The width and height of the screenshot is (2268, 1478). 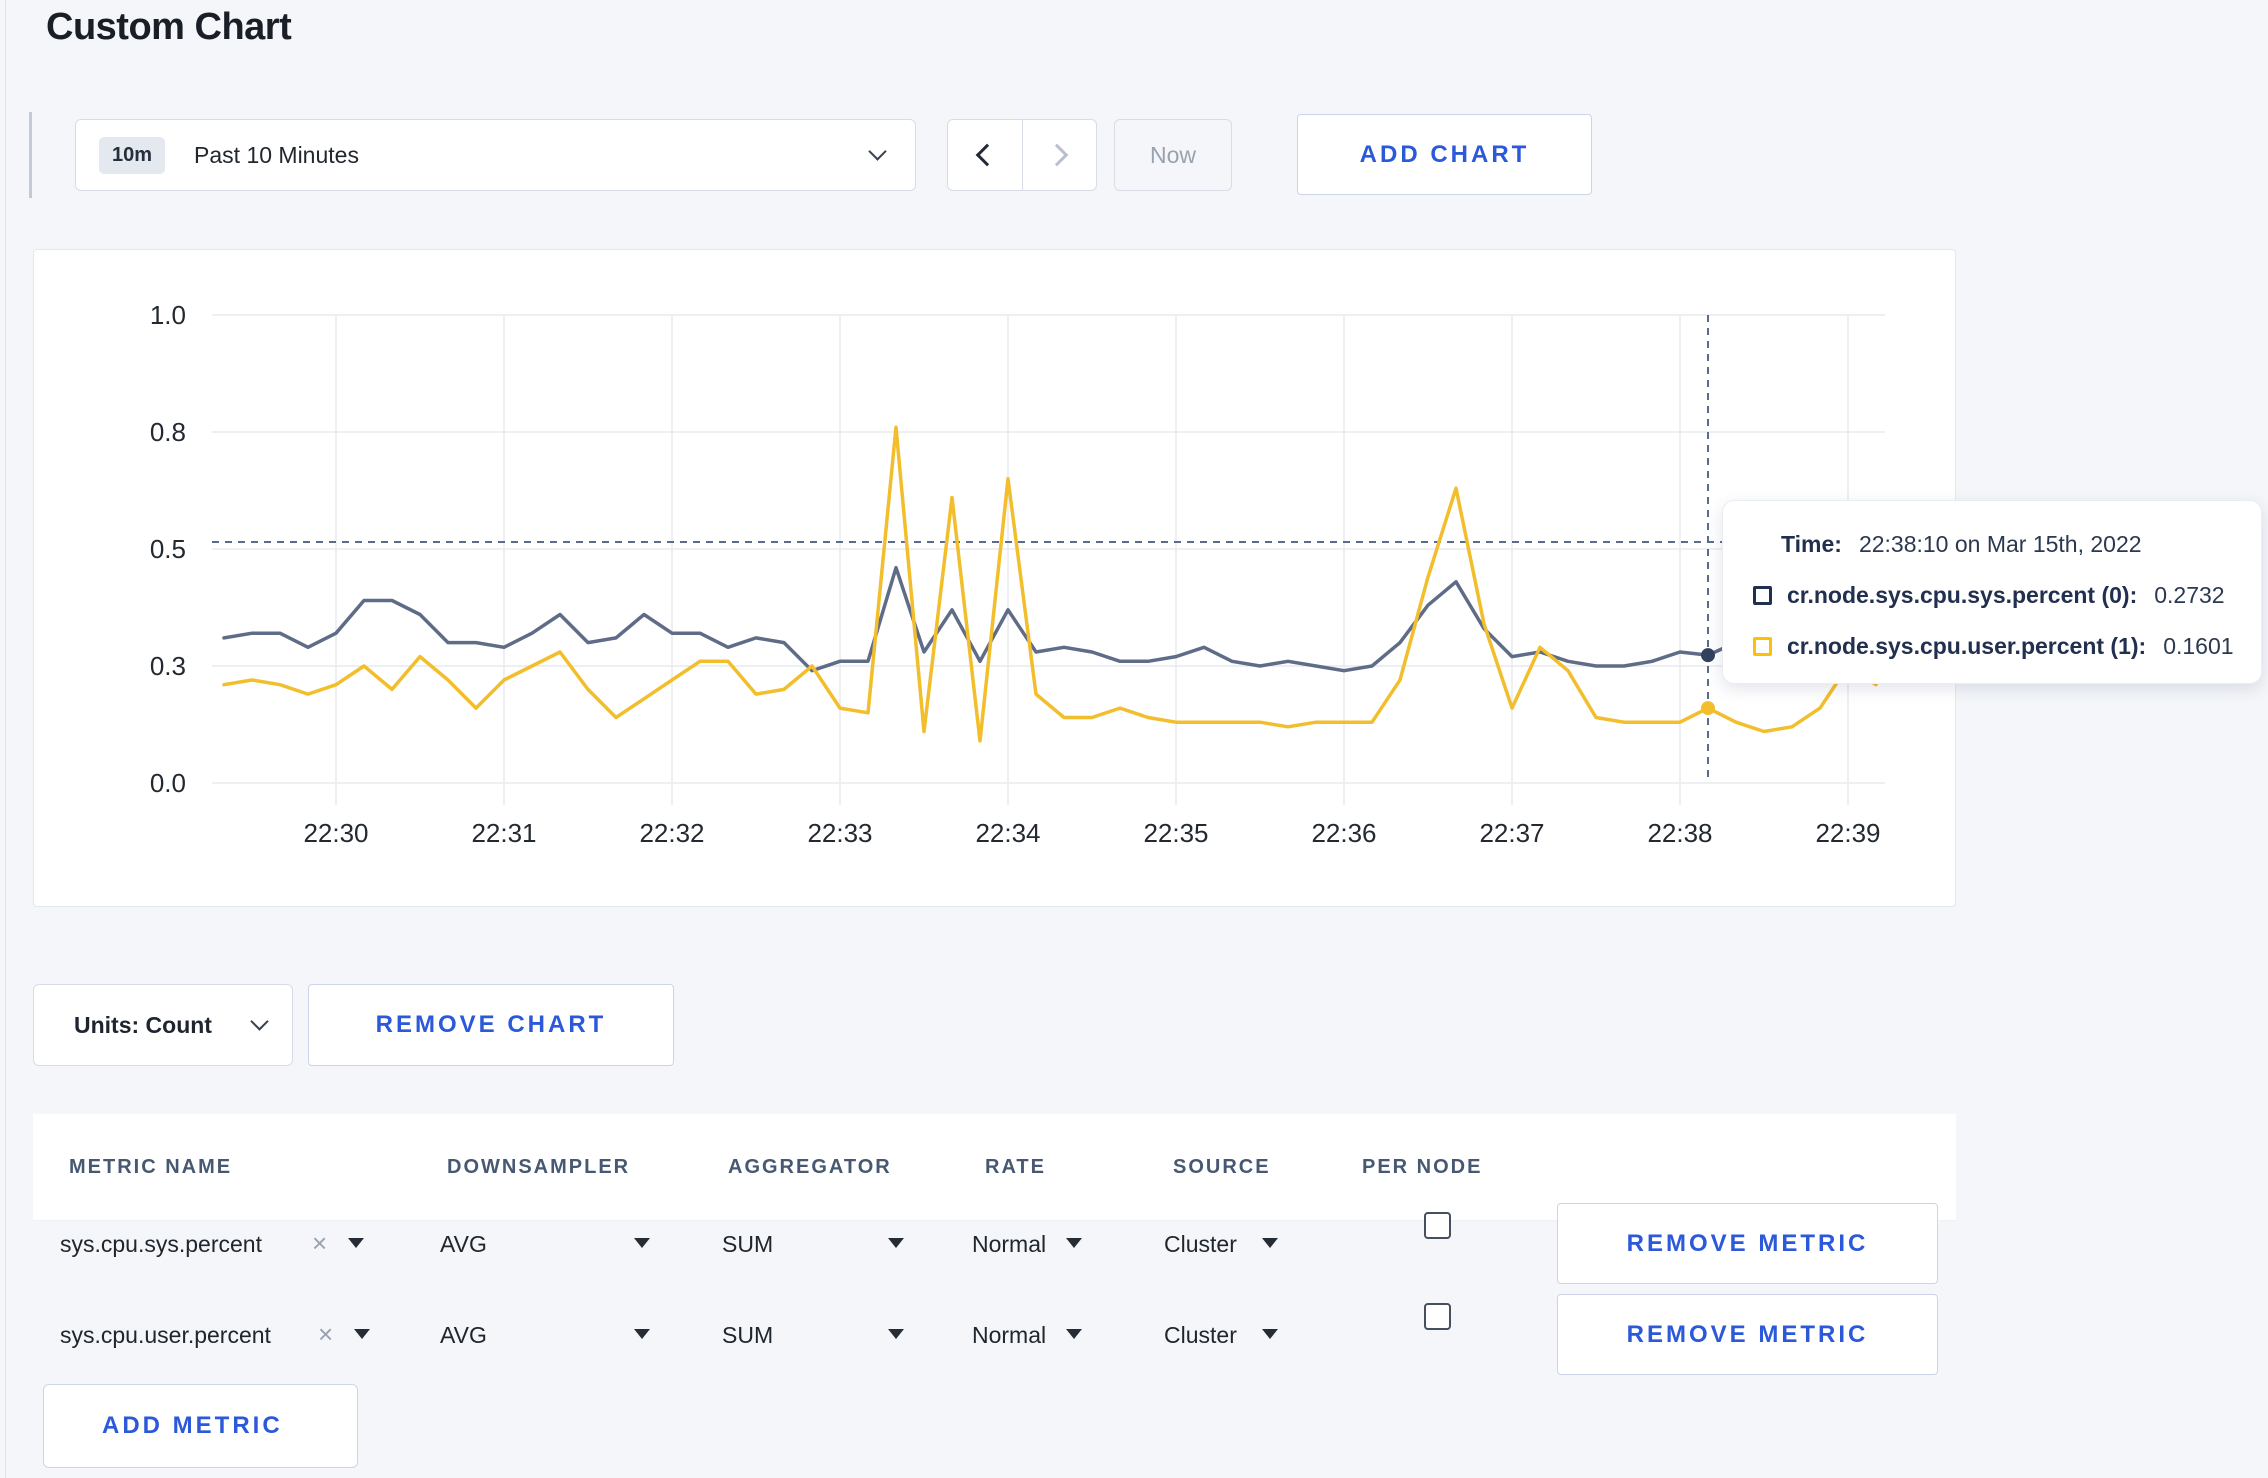 What do you see at coordinates (1007, 833) in the screenshot?
I see `x-axis-tick-label: 22:34` at bounding box center [1007, 833].